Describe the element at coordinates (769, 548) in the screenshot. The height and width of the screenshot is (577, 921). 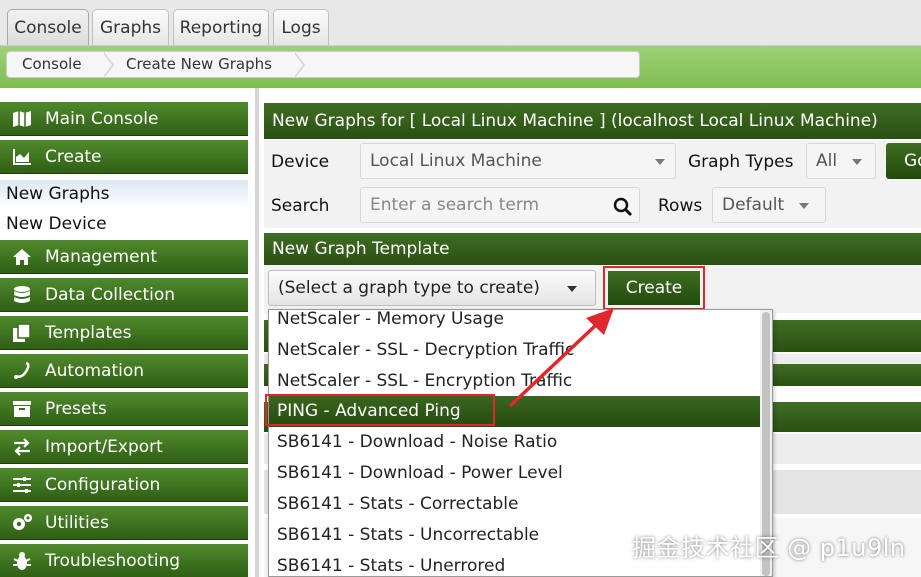
I see `watermark: 掘金技术社区 @ p1u9ln` at that location.